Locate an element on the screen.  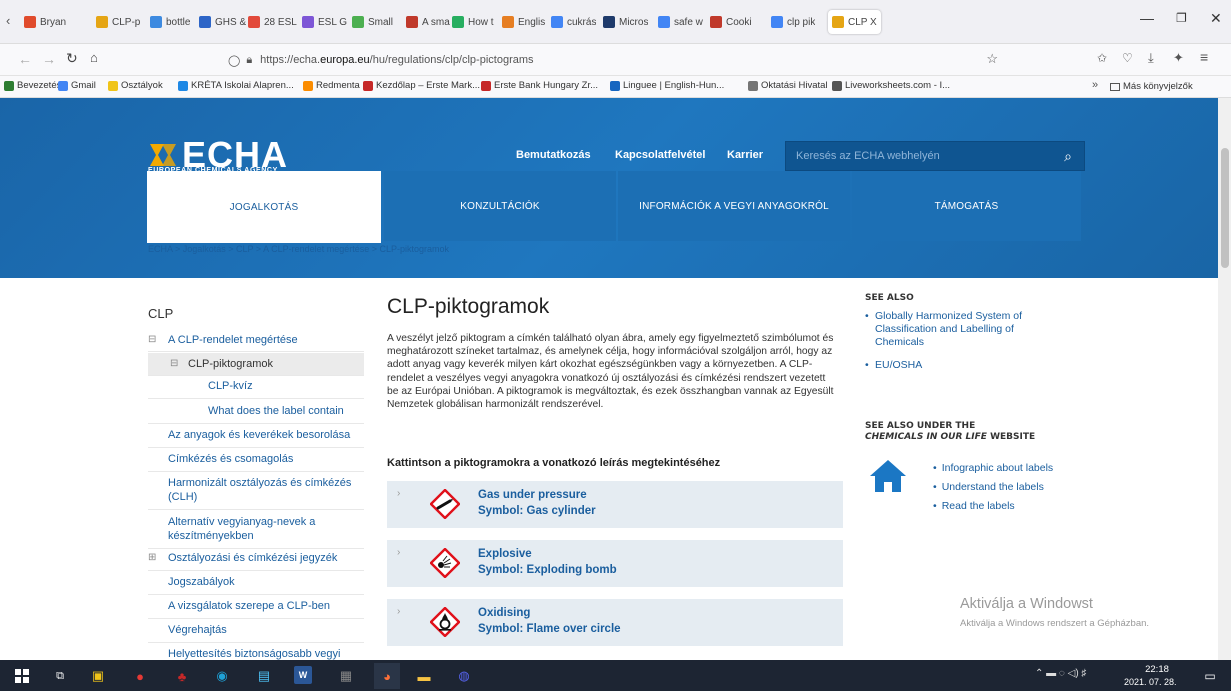
tab-jogalkotas: JOGALKOTÁS is located at coordinates (264, 207).